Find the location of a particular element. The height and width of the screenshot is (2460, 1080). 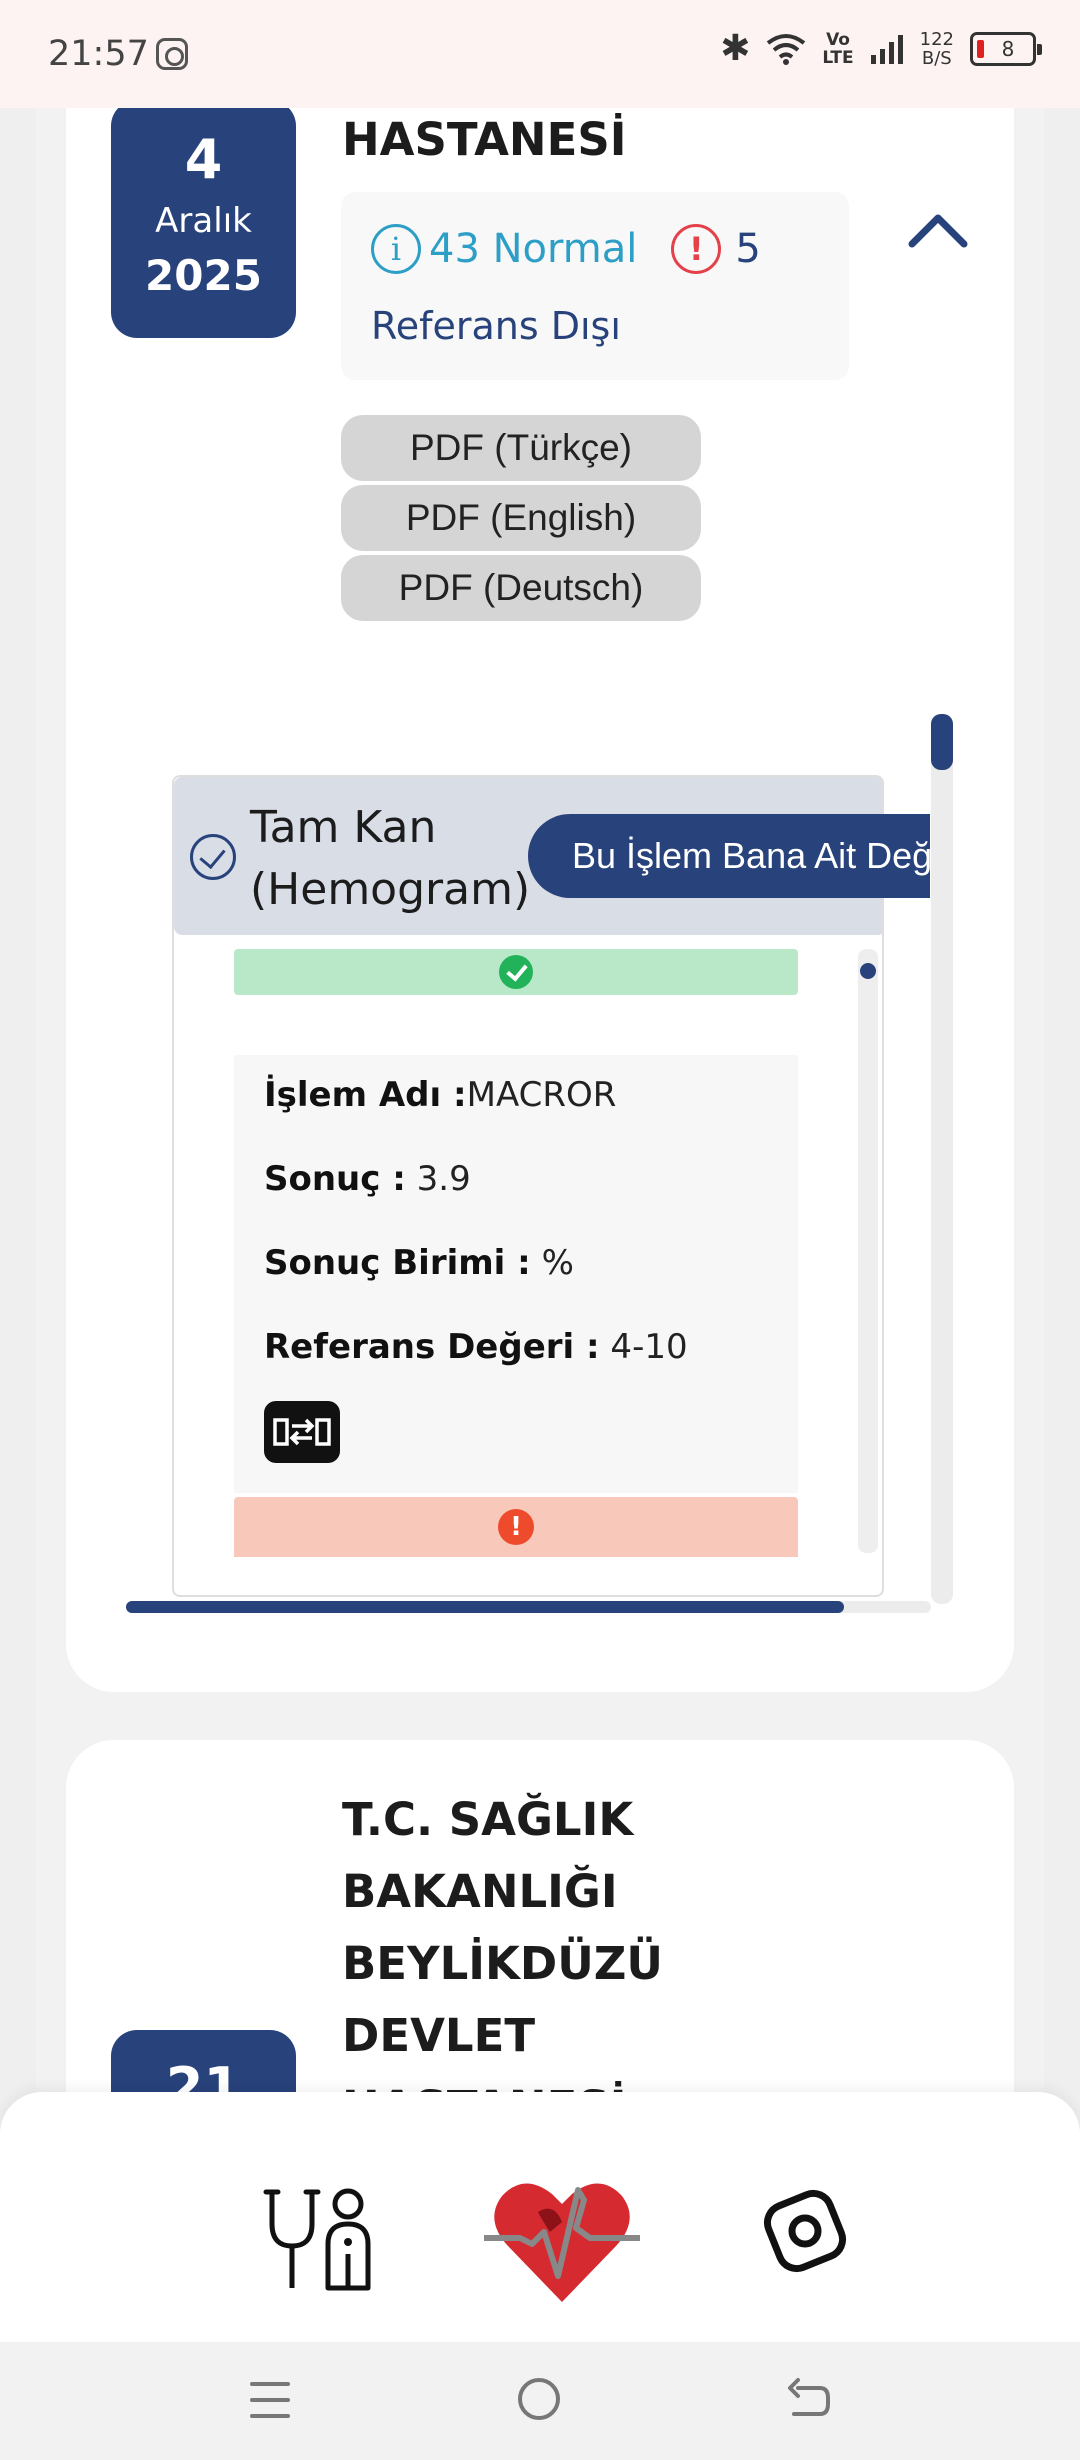

result-row: Sonuç : 3.9 is located at coordinates (367, 1179).